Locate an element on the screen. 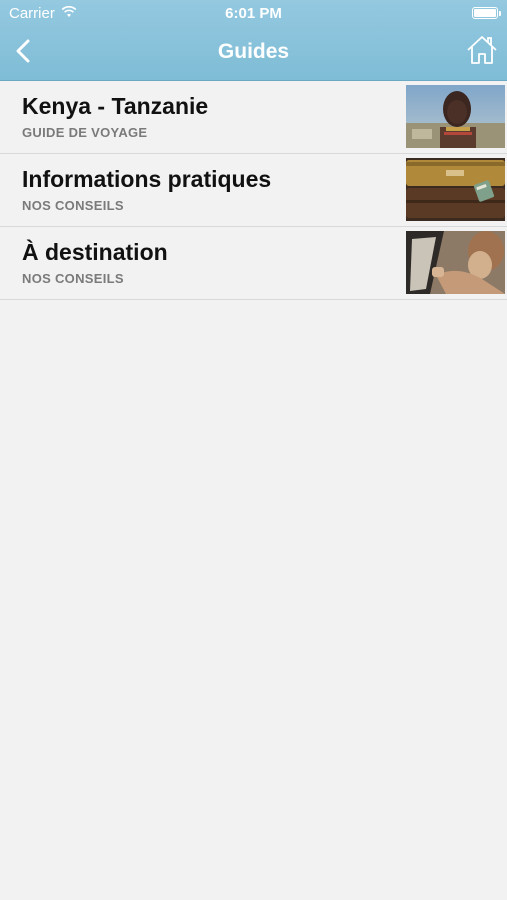 This screenshot has width=507, height=900. list-item: Informations pratiques NOS CONSEILS is located at coordinates (253, 190).